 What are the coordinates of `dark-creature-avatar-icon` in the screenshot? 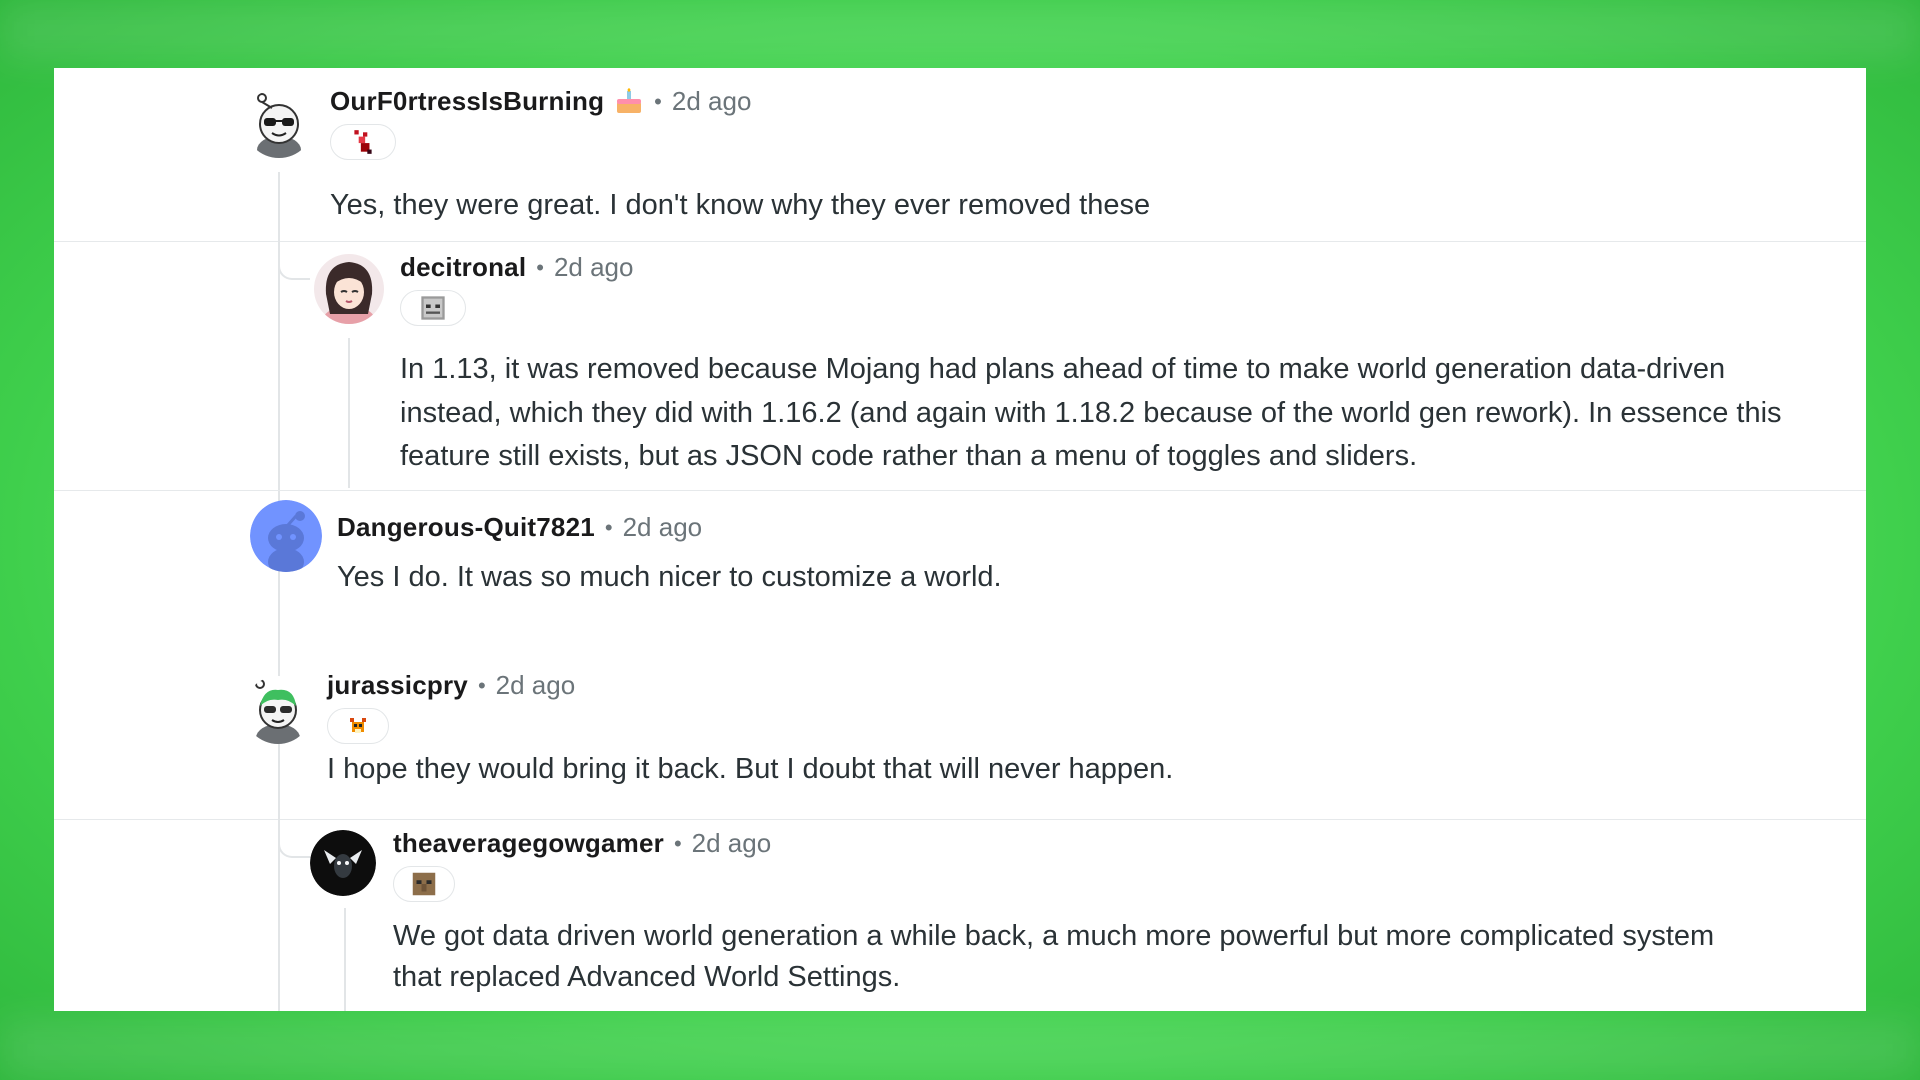 It's located at (343, 863).